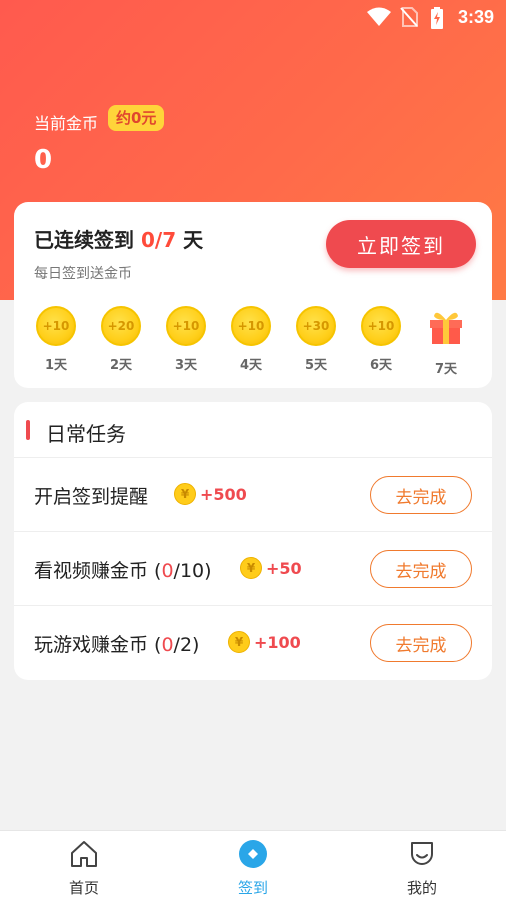 This screenshot has height=900, width=506. I want to click on task-row: 开启签到提醒 ¥ +500 去完成, so click(253, 495).